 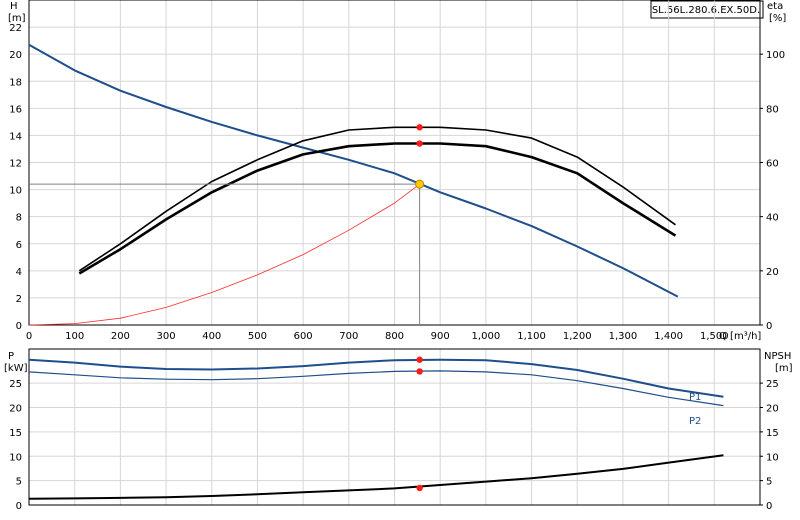 What do you see at coordinates (15, 164) in the screenshot?
I see `y-left-tick-label: 12` at bounding box center [15, 164].